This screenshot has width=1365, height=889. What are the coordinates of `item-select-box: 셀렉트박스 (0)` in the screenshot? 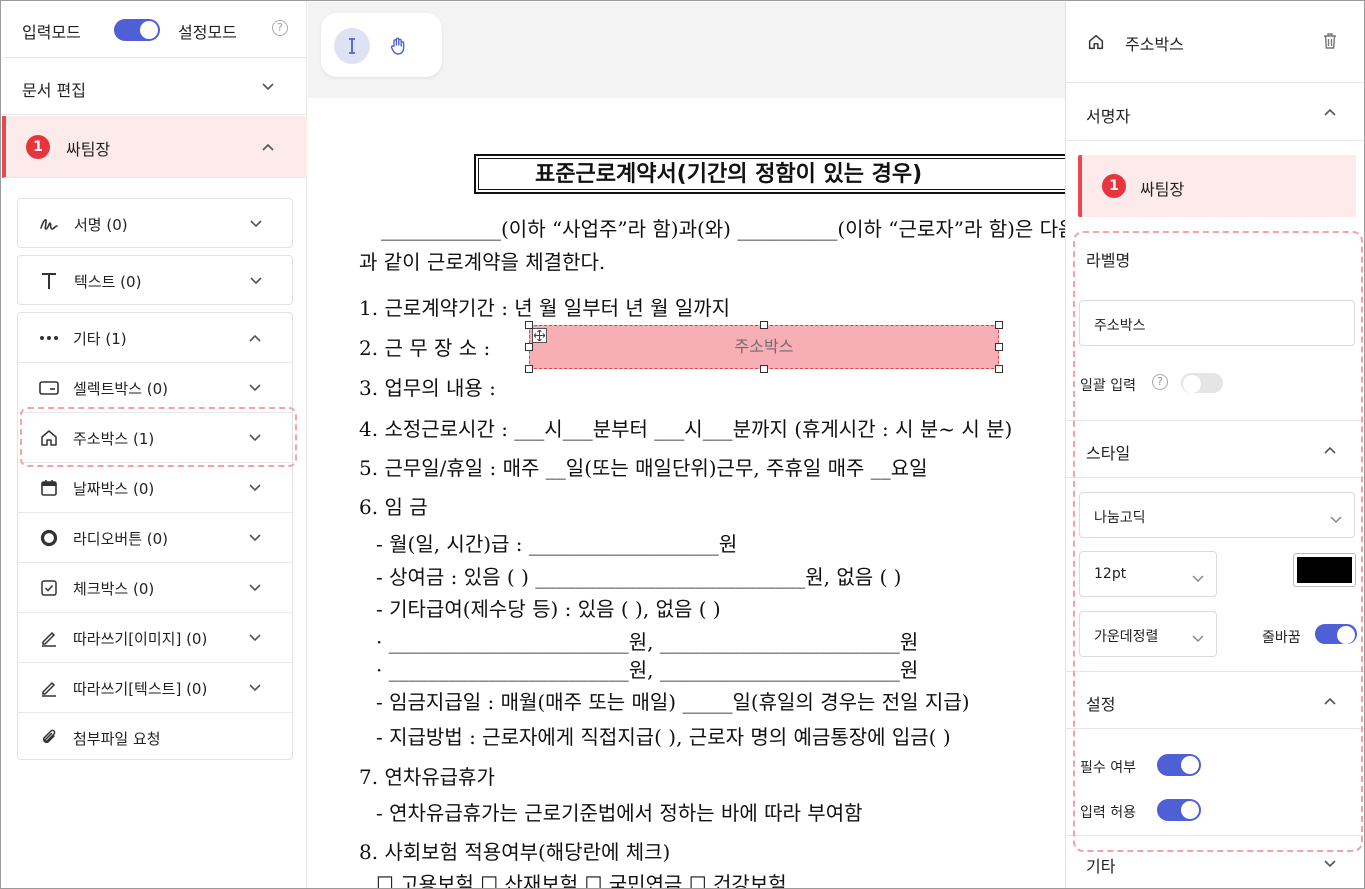 It's located at (155, 387).